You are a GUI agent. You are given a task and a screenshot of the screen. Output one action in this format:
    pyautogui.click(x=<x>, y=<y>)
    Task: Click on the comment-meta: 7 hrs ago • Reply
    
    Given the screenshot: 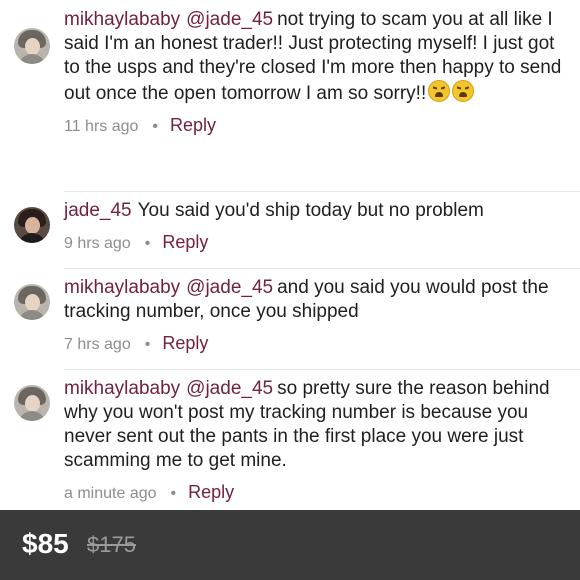 What is the action you would take?
    pyautogui.click(x=314, y=344)
    